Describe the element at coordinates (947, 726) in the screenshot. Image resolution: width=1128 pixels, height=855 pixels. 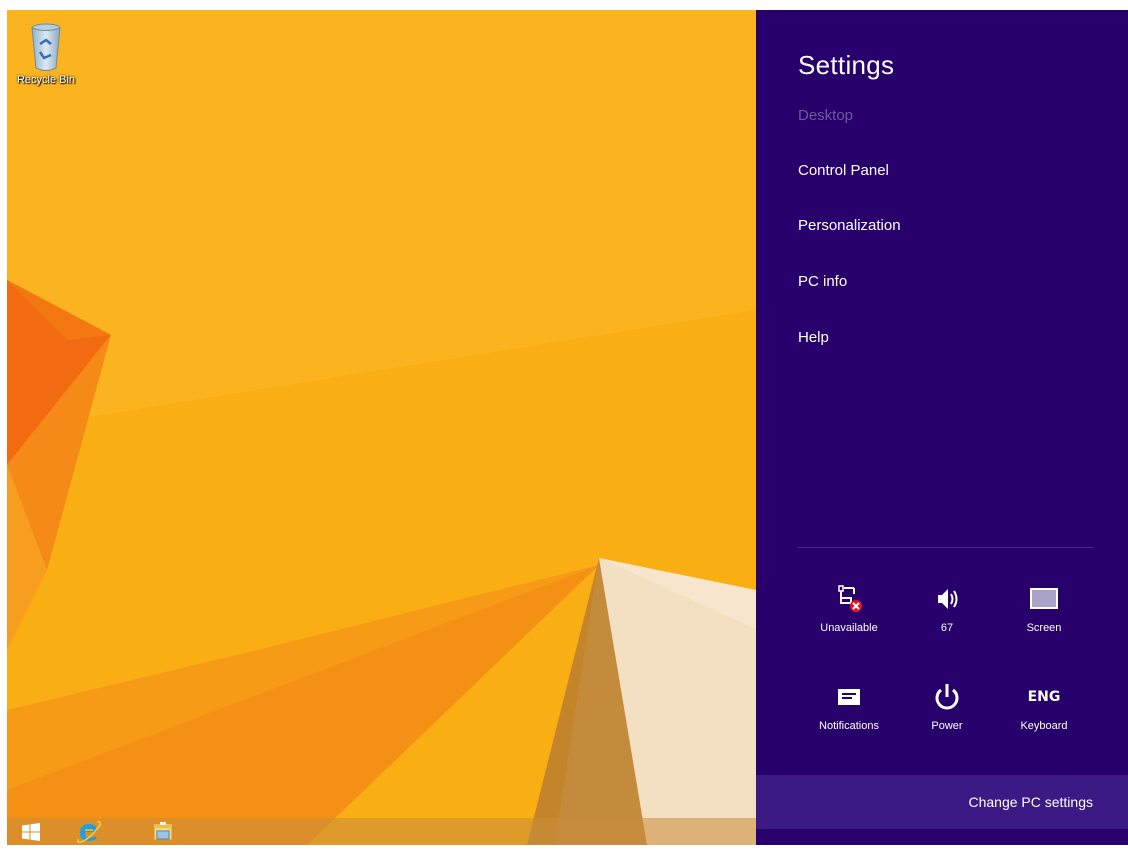
I see `power-label: Power` at that location.